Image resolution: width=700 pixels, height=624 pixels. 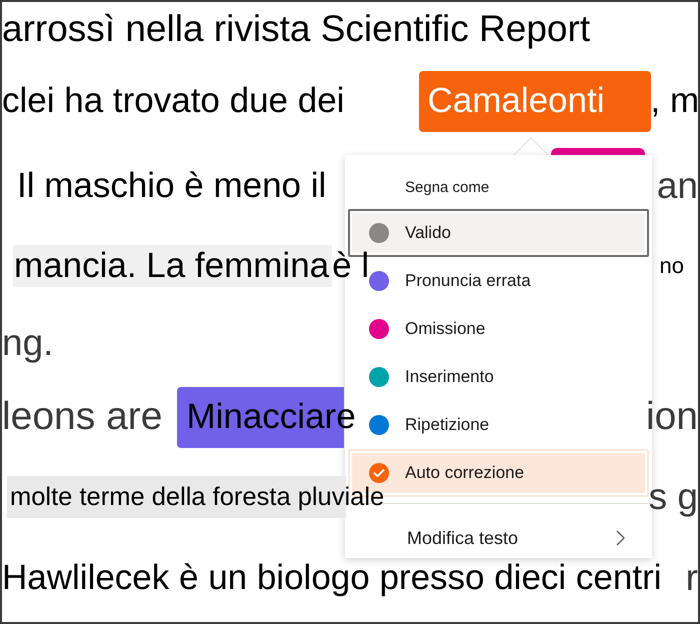 I want to click on text-fragment: leons are, so click(x=82, y=417).